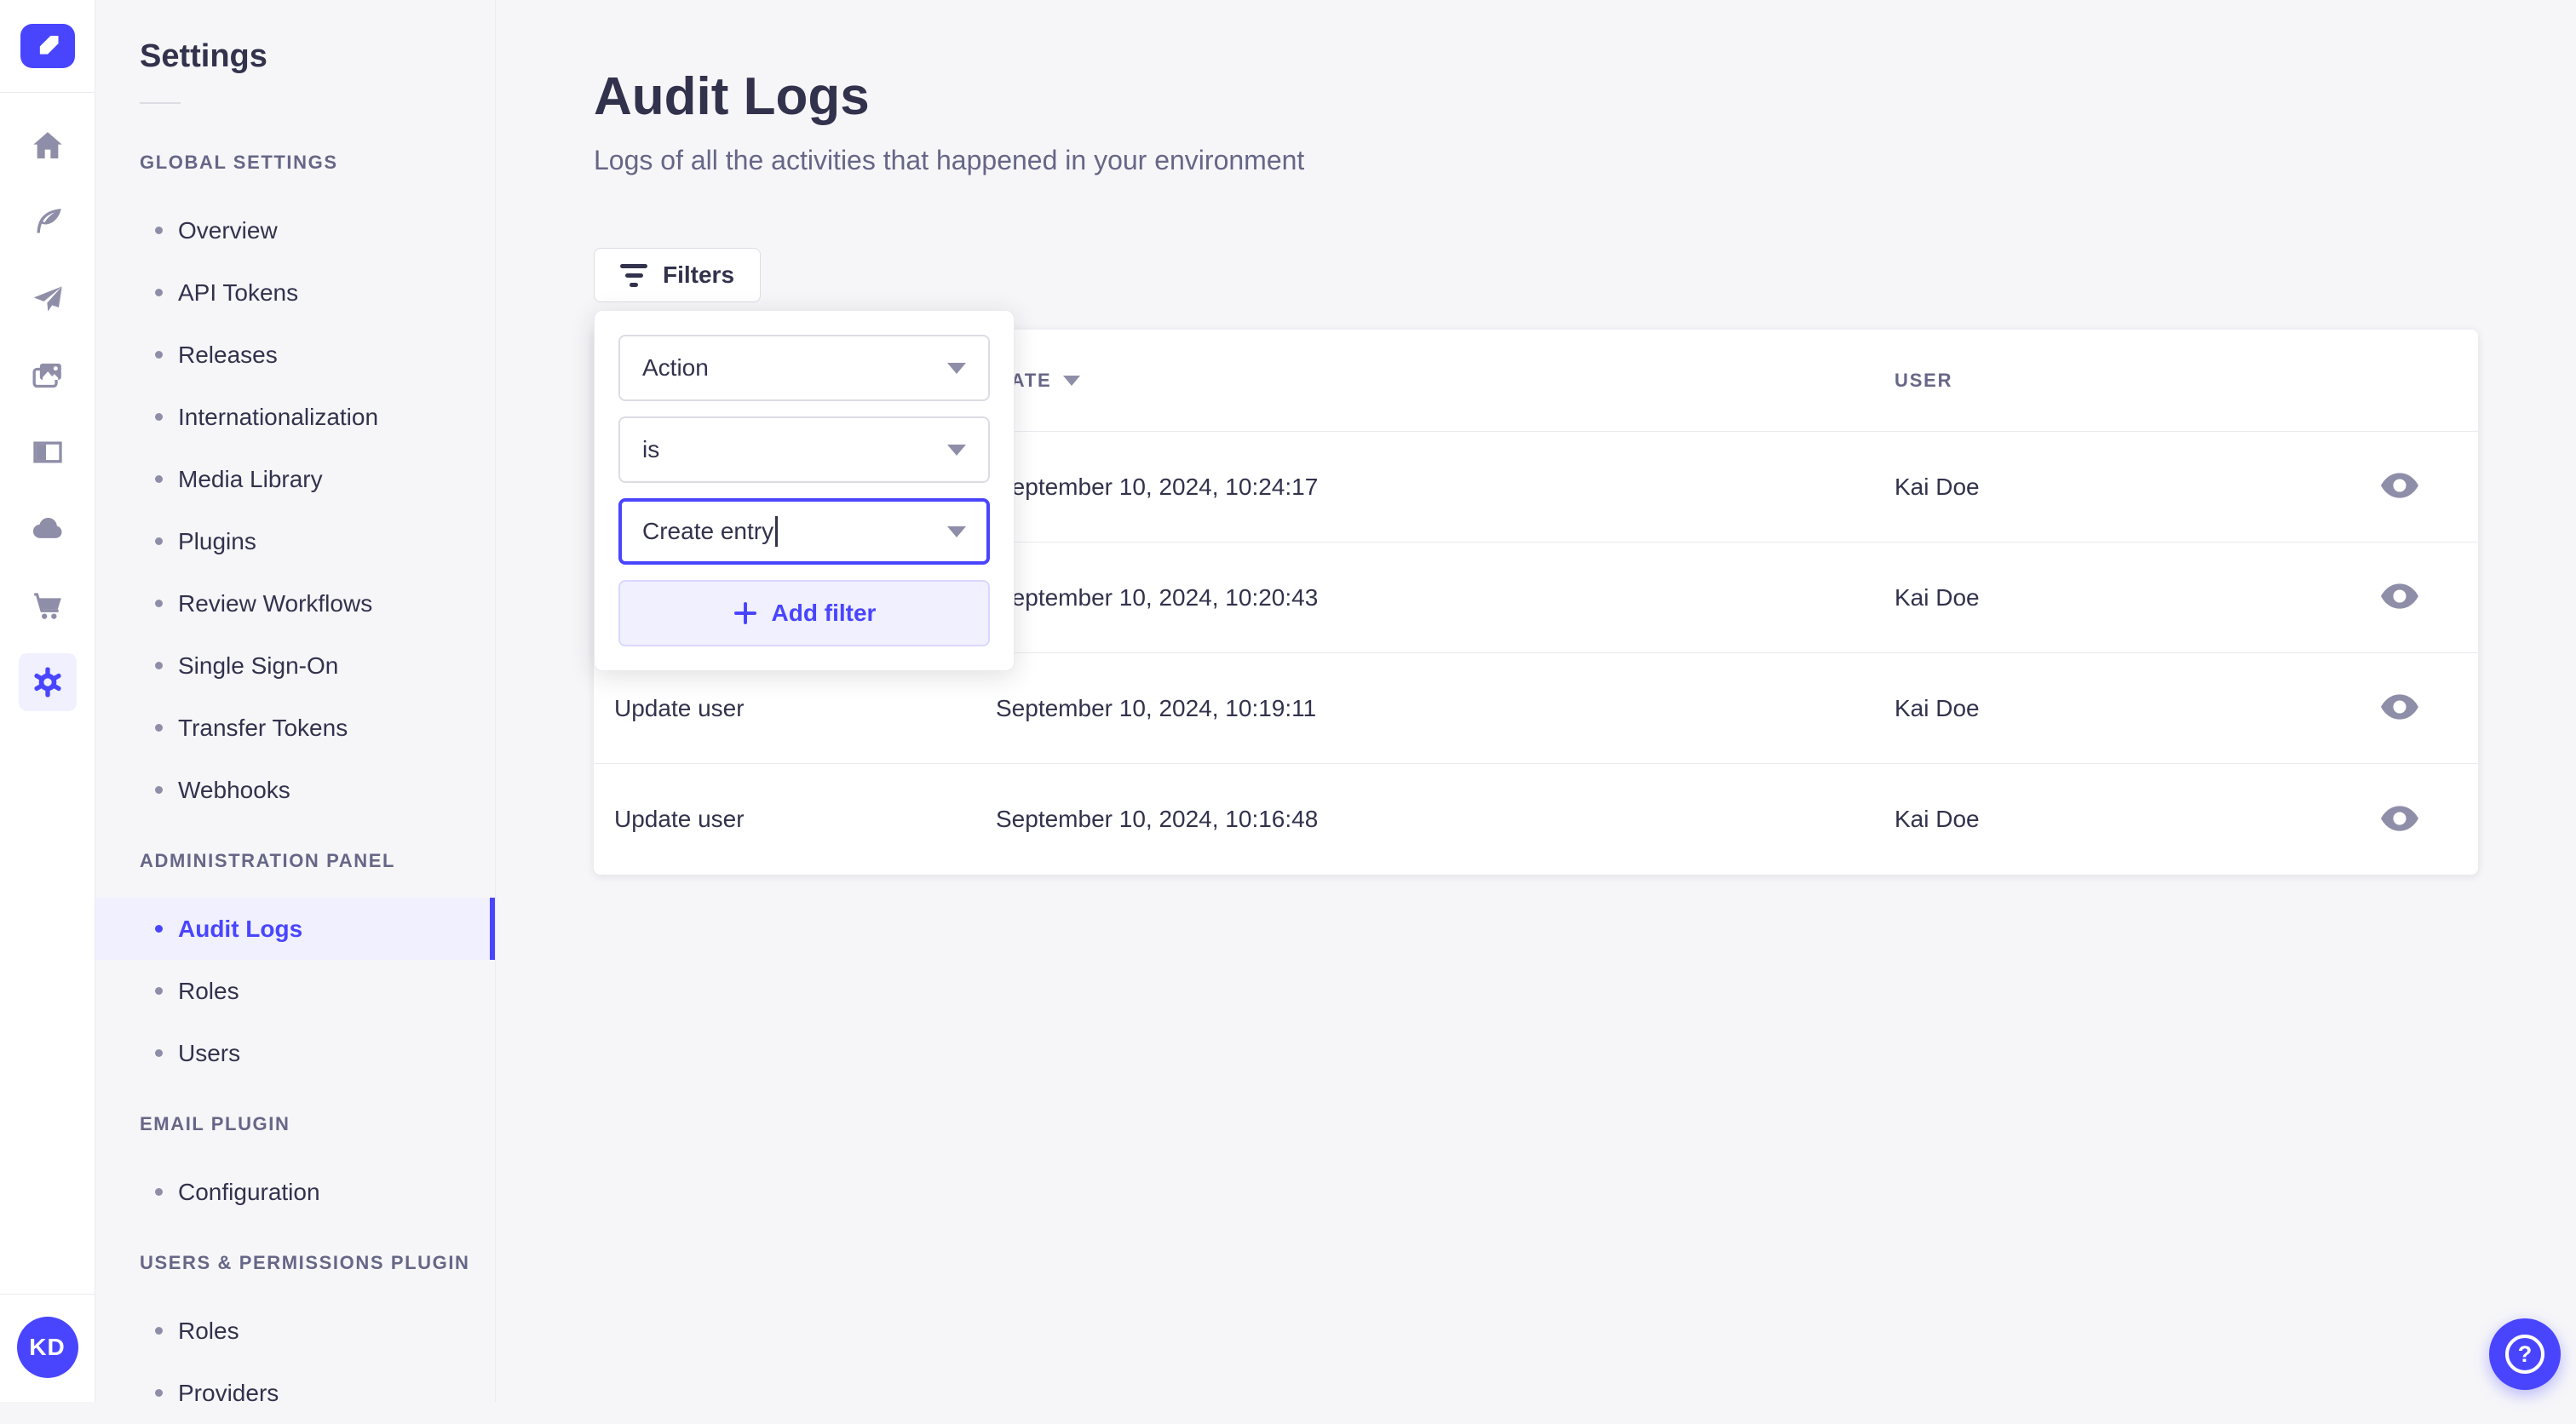 Image resolution: width=2576 pixels, height=1424 pixels. I want to click on filters-button: Filters, so click(678, 275).